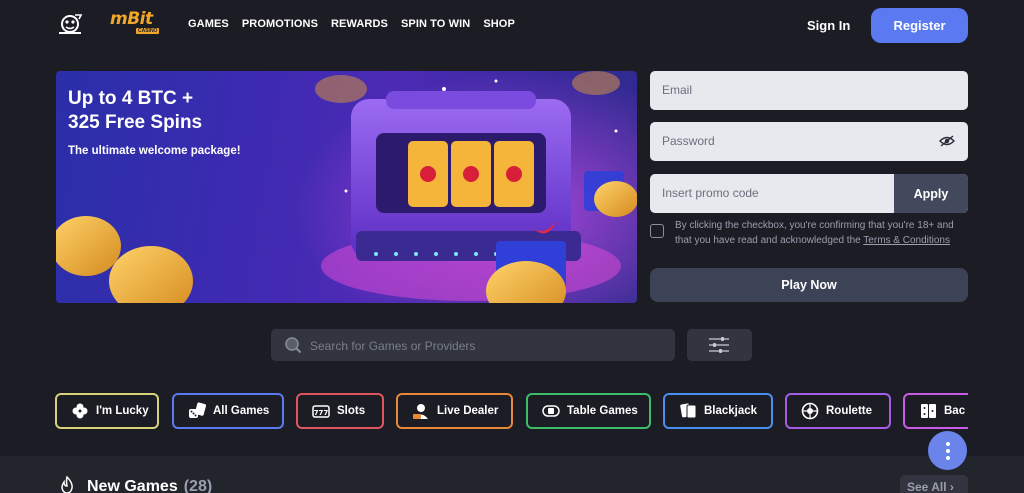 Image resolution: width=1024 pixels, height=493 pixels. Describe the element at coordinates (122, 411) in the screenshot. I see `category-label: I'm Lucky` at that location.